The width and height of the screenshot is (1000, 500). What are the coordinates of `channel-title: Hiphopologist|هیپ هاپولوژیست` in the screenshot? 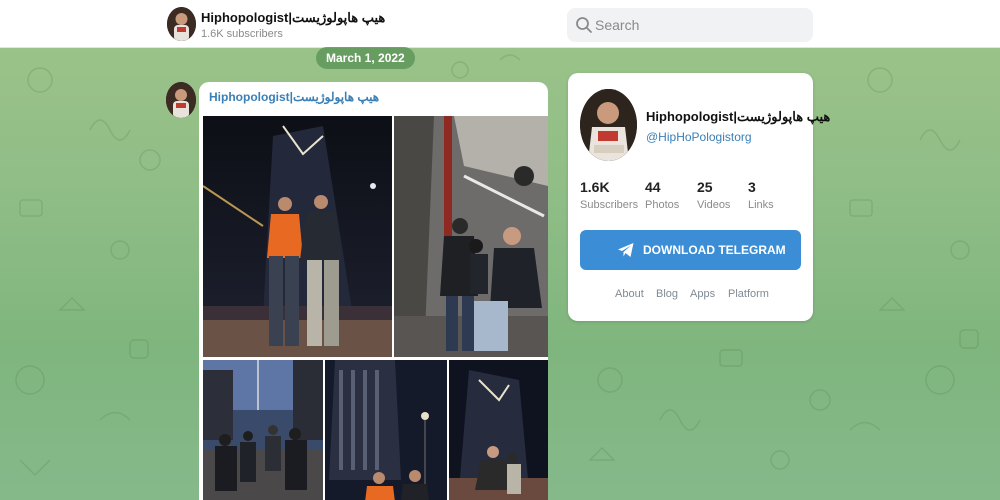 It's located at (293, 18).